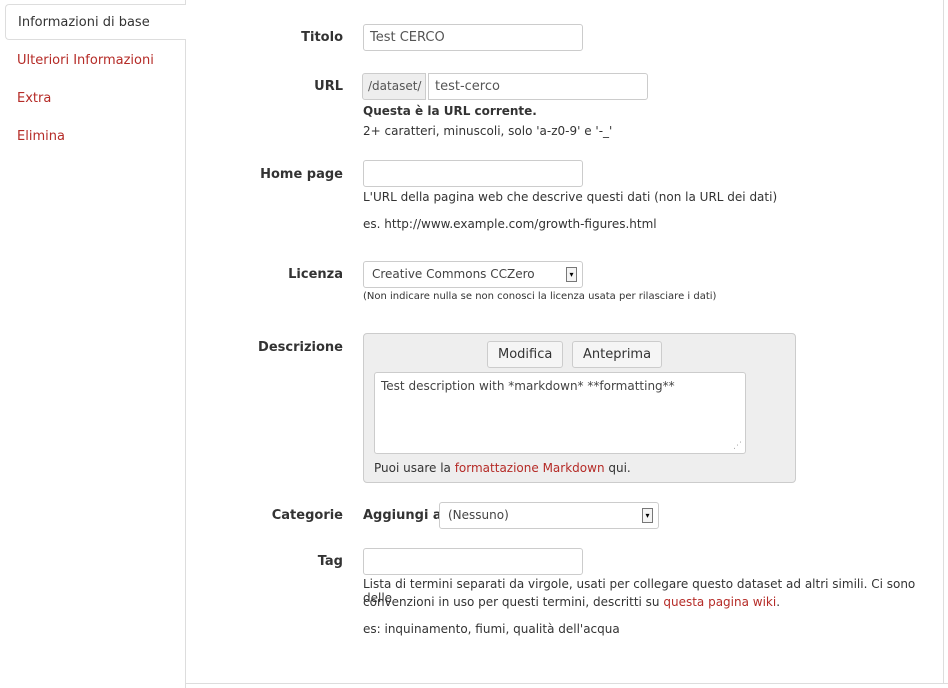 Image resolution: width=948 pixels, height=688 pixels. Describe the element at coordinates (315, 274) in the screenshot. I see `license-label: Licenza` at that location.